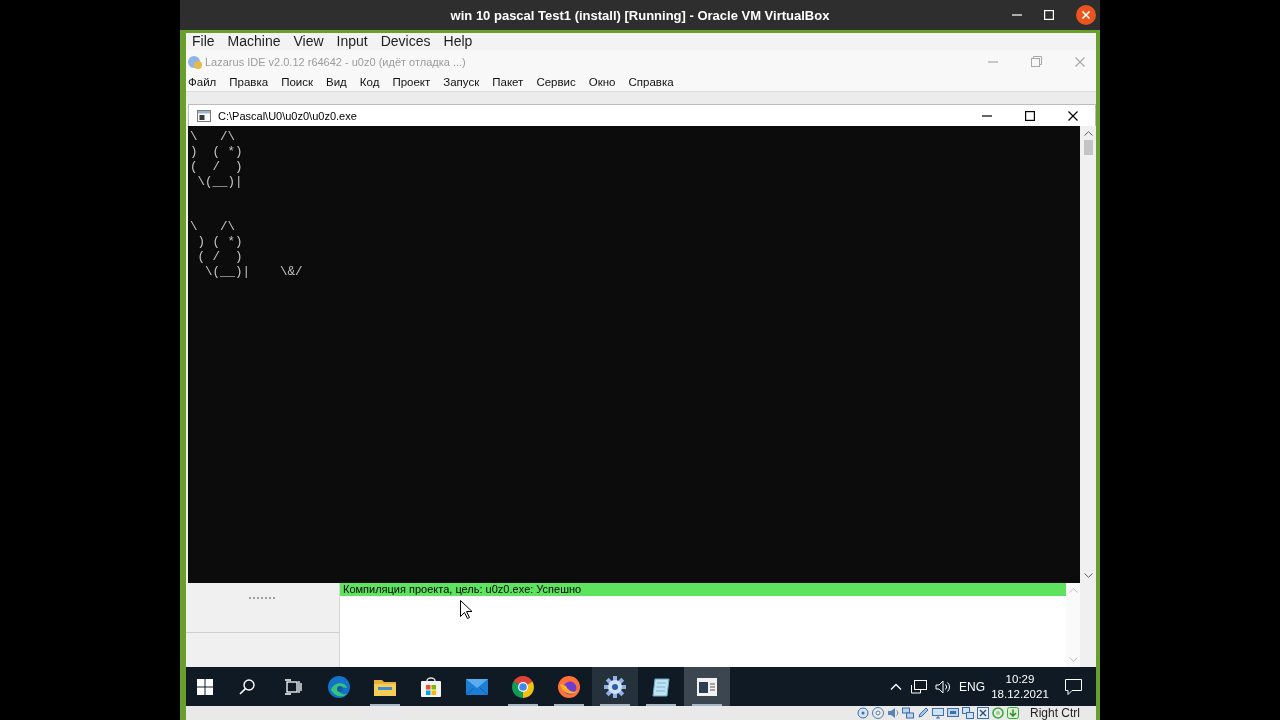  I want to click on start-icon, so click(205, 686).